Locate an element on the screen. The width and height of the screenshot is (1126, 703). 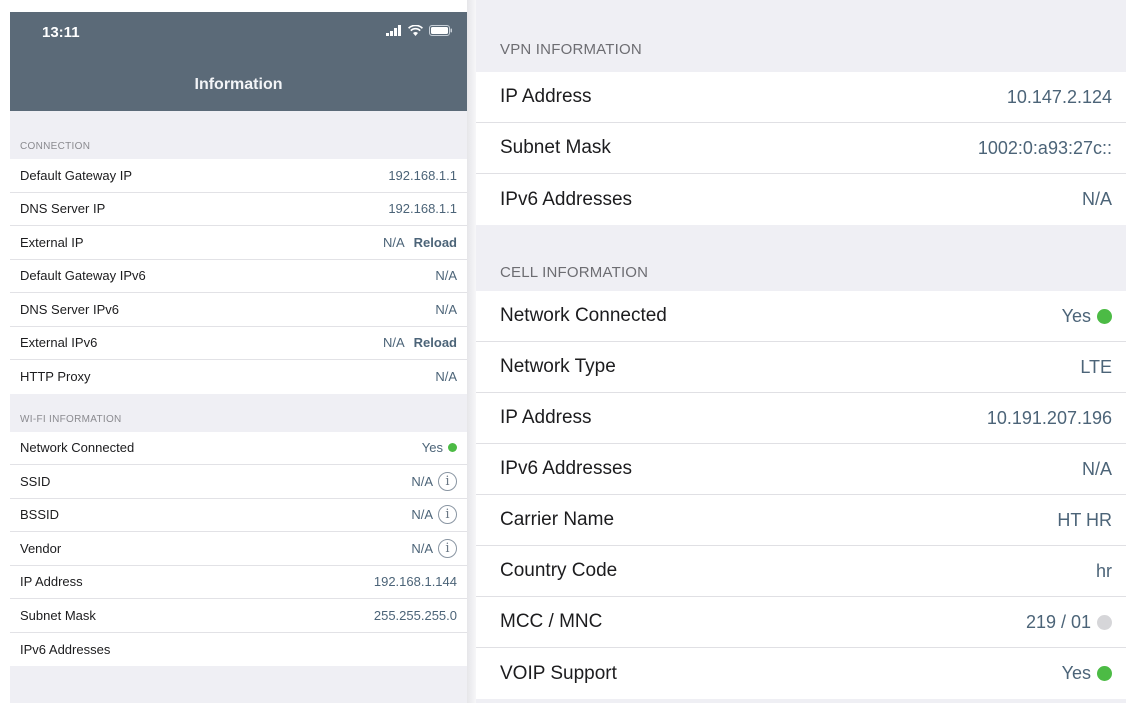
list-item-wifi-network-connected: Network Connected Yes is located at coordinates (238, 448).